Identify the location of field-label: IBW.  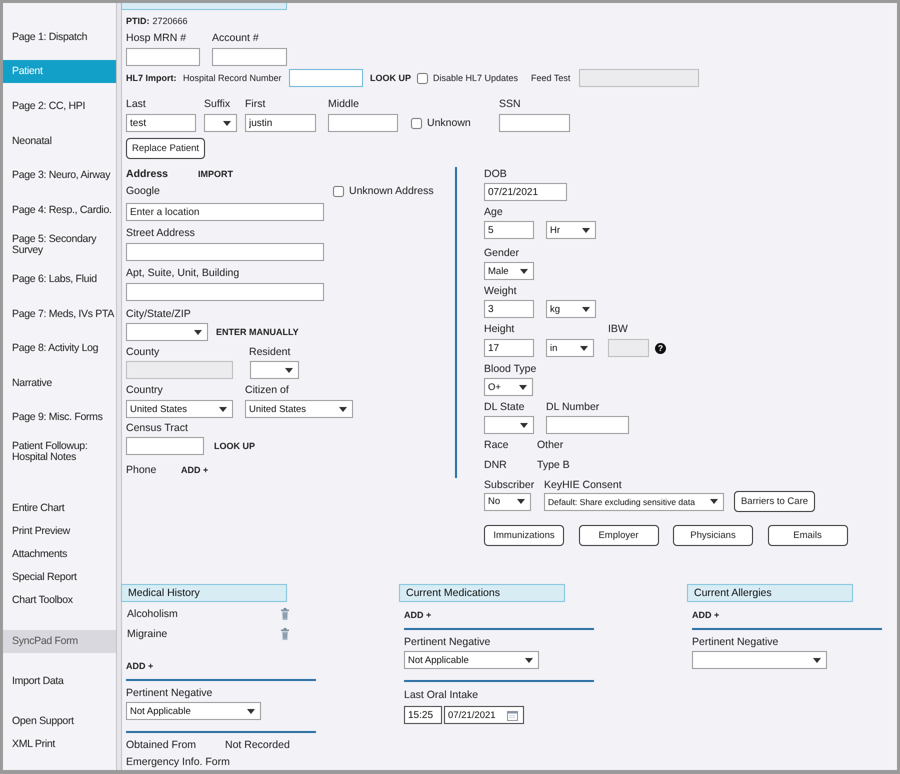
(618, 328).